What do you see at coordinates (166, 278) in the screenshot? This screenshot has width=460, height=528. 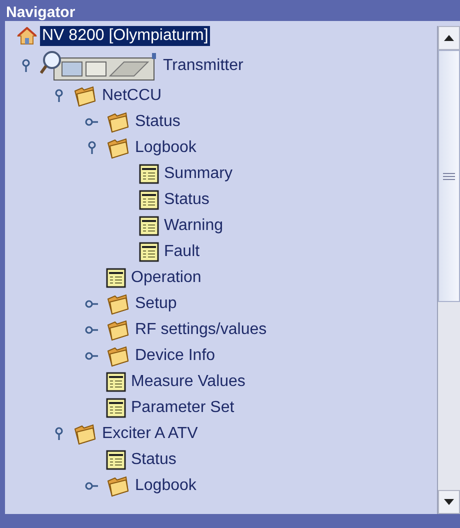 I see `tree-item: Operation` at bounding box center [166, 278].